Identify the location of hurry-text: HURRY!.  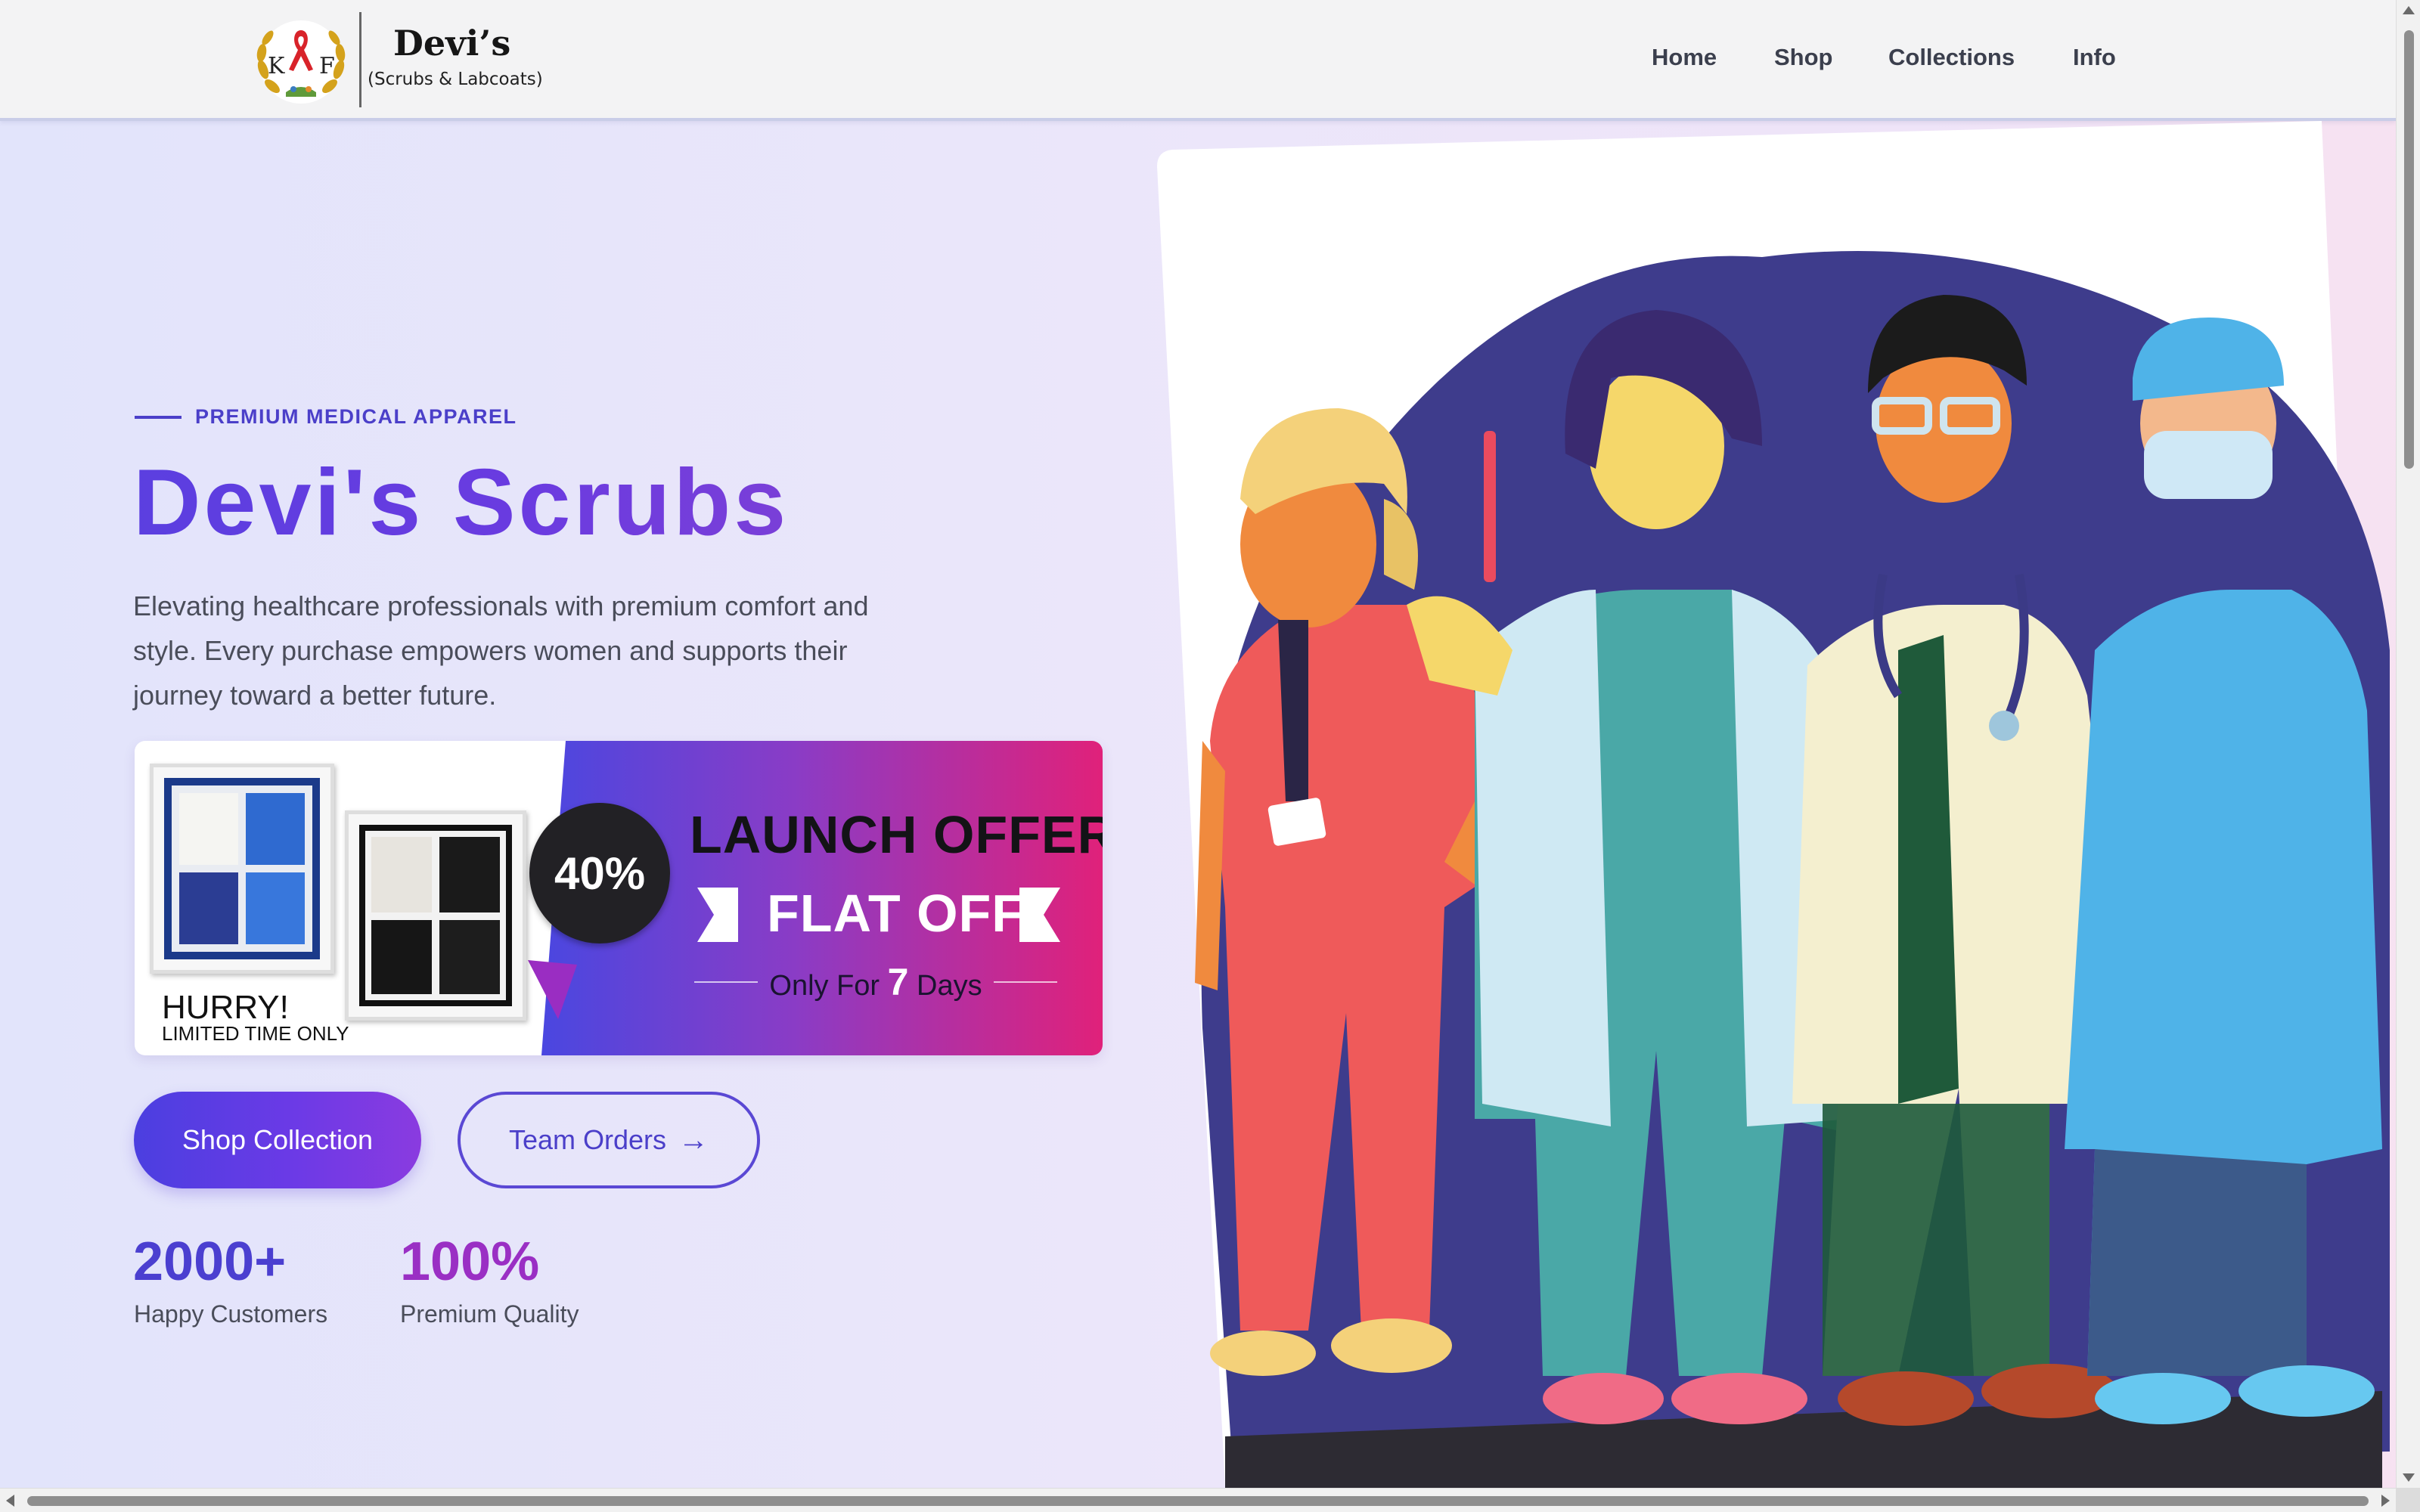
(225, 1007).